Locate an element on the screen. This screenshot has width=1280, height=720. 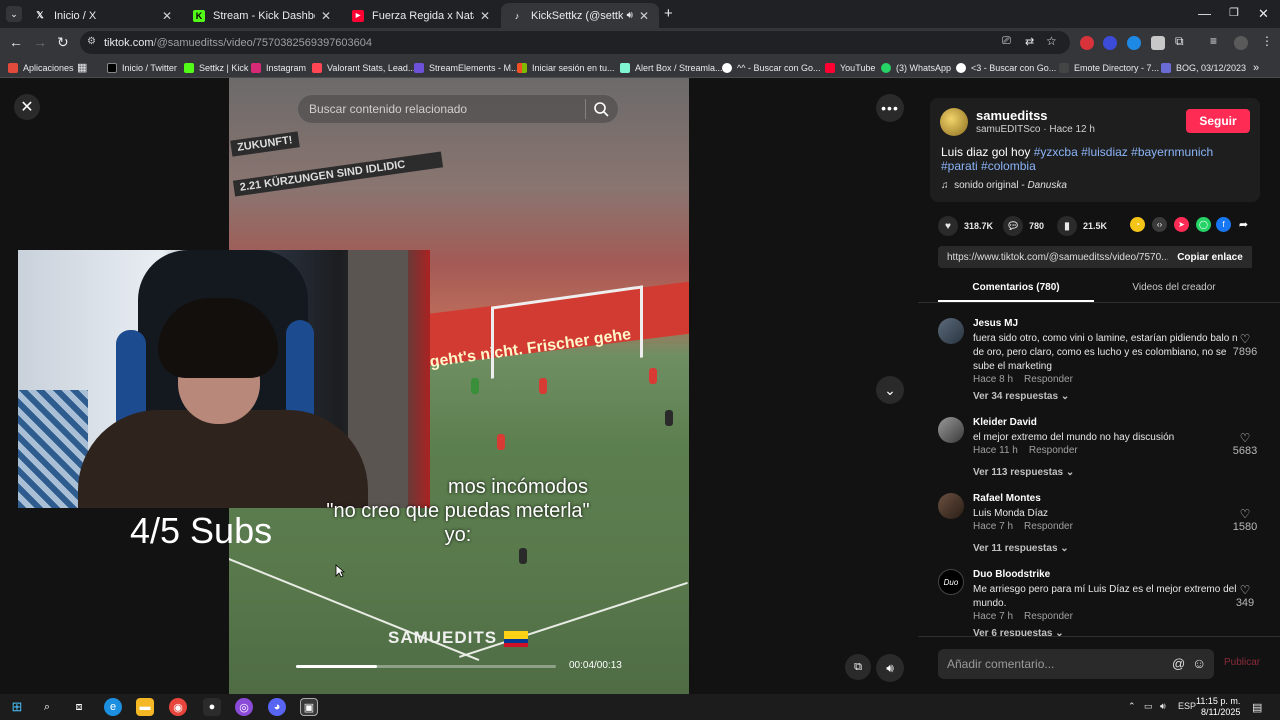
show-hidden-icons: ⌃ is located at coordinates (1132, 706).